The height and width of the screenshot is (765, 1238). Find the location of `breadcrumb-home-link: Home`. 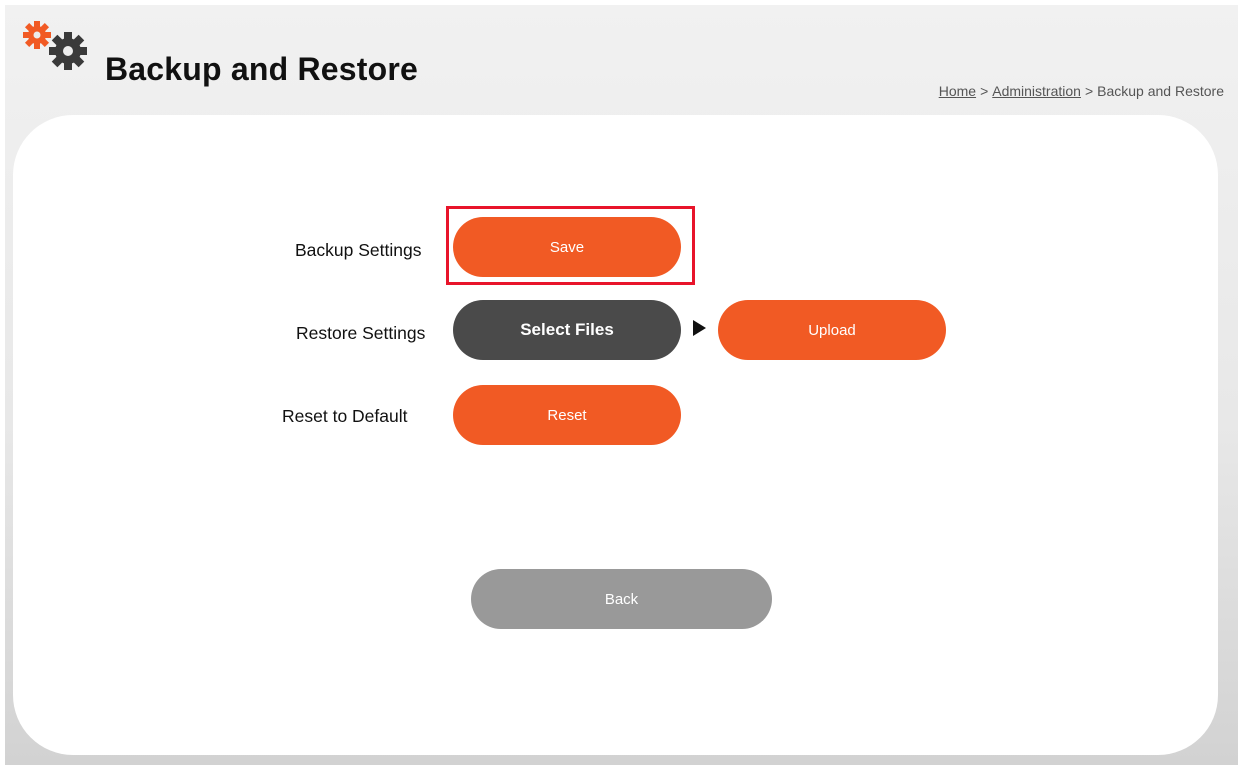

breadcrumb-home-link: Home is located at coordinates (957, 91).